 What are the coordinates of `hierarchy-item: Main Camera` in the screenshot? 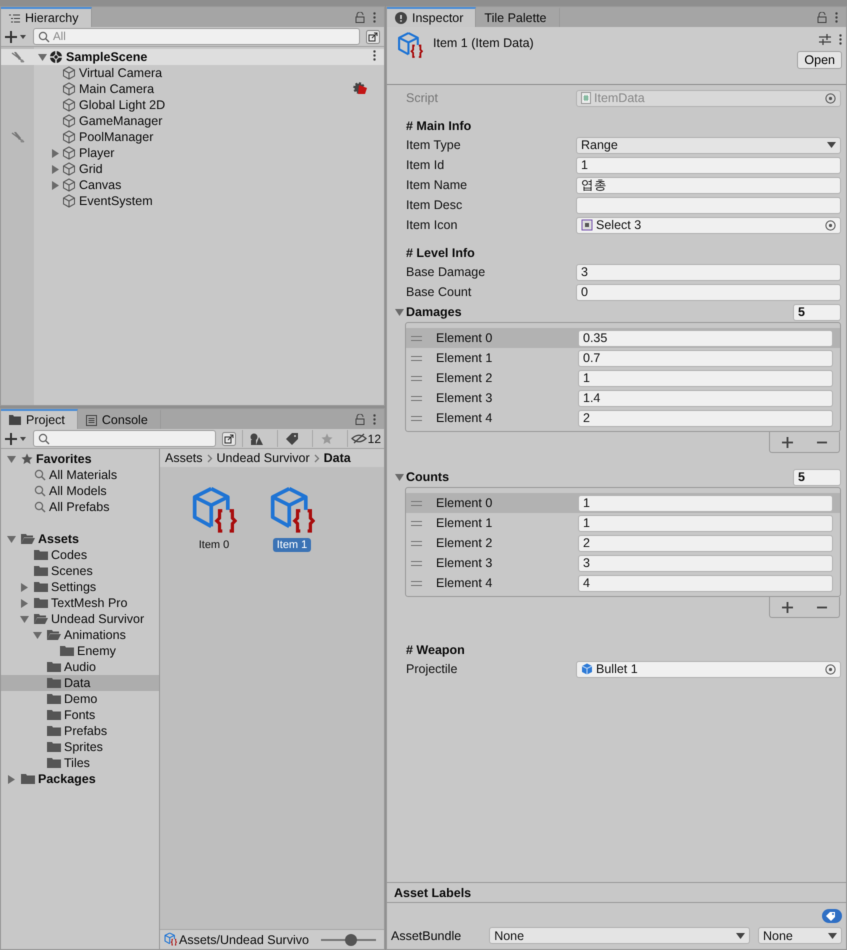 It's located at (192, 89).